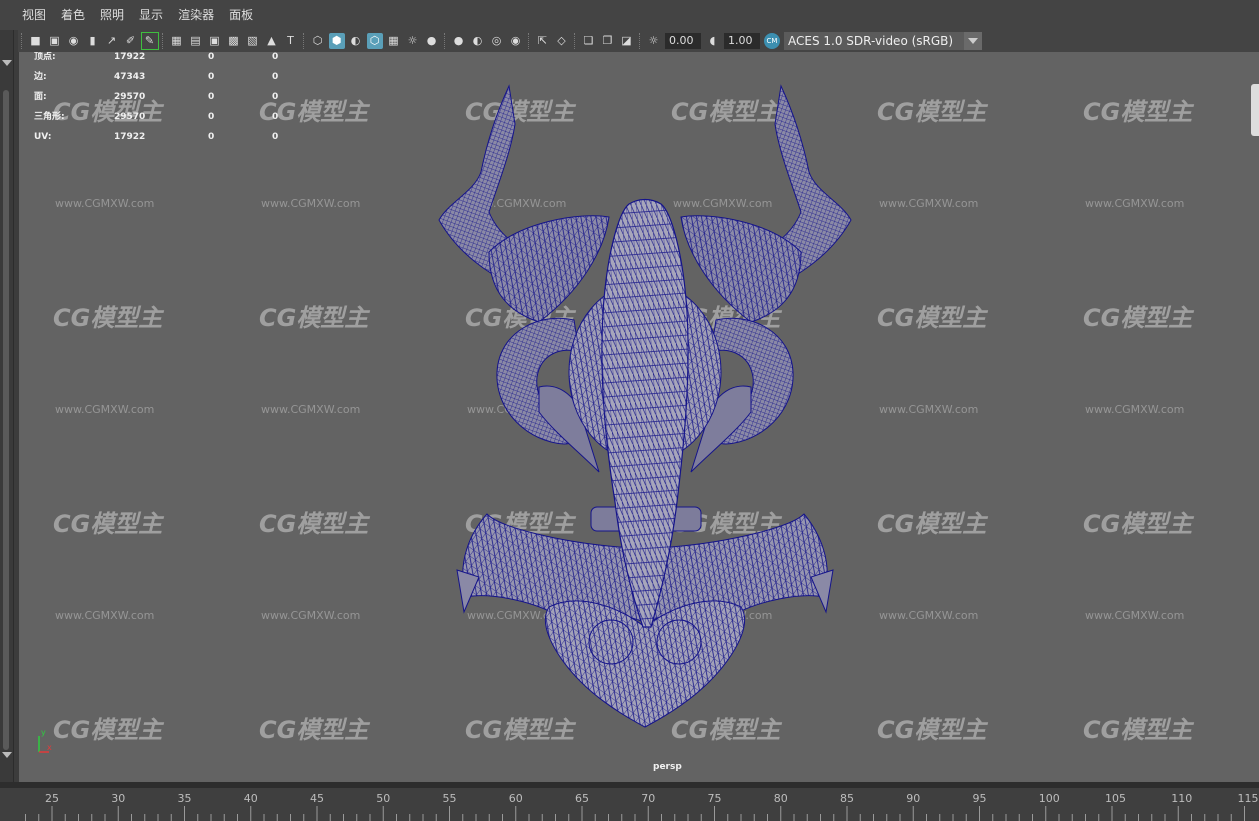 This screenshot has width=1259, height=821. What do you see at coordinates (73, 15) in the screenshot?
I see `menu-shading: 着色` at bounding box center [73, 15].